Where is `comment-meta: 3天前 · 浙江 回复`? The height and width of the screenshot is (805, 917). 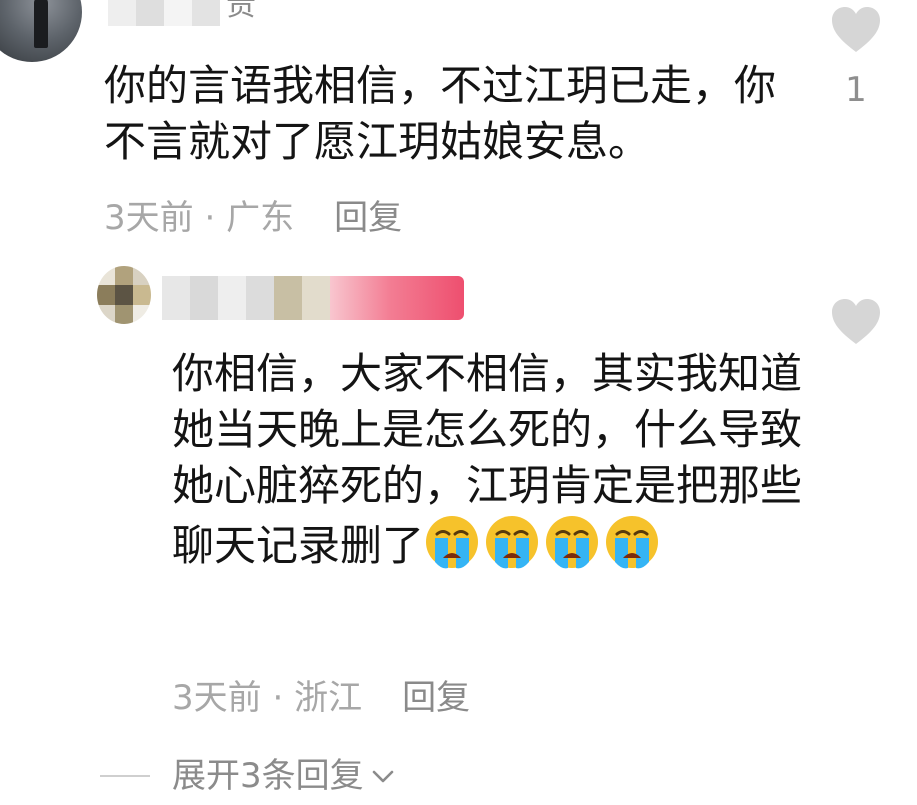 comment-meta: 3天前 · 浙江 回复 is located at coordinates (321, 698).